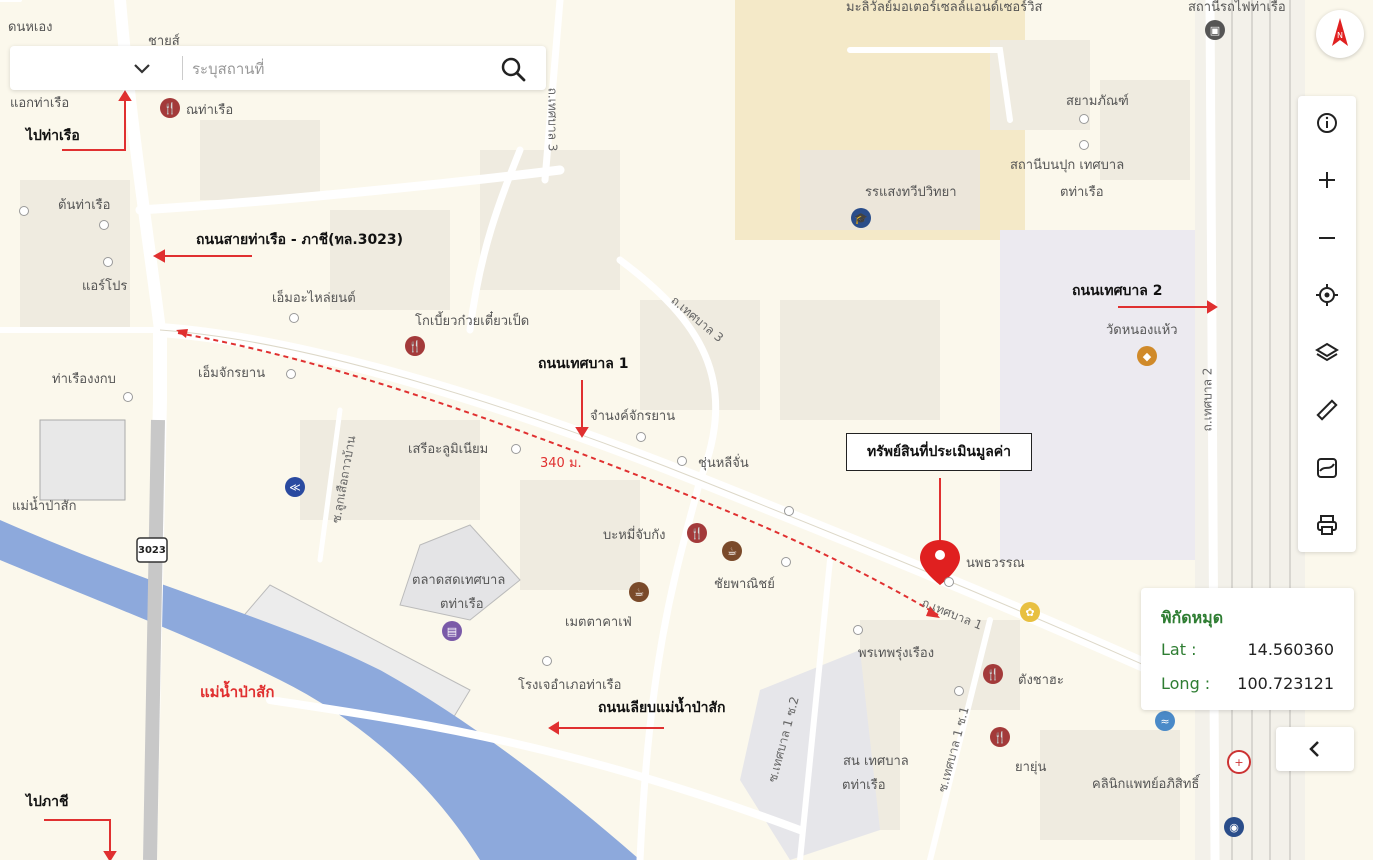  What do you see at coordinates (561, 463) in the screenshot?
I see `distance-label: 340 ม.` at bounding box center [561, 463].